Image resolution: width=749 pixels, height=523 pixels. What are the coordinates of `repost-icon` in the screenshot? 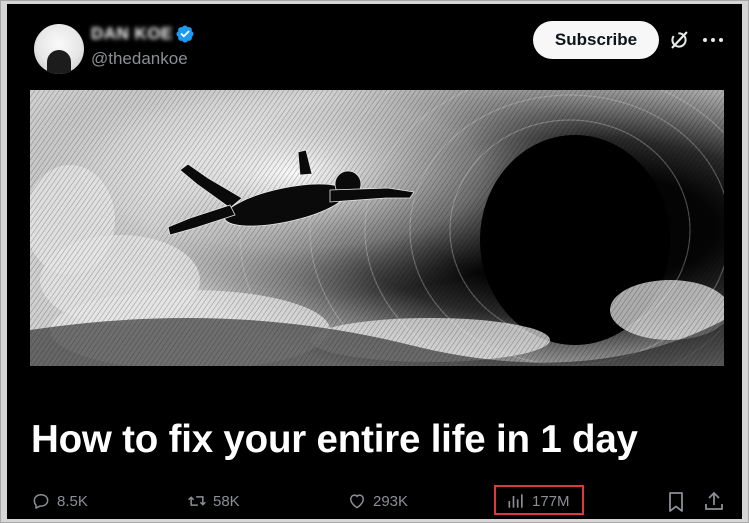 It's located at (197, 501).